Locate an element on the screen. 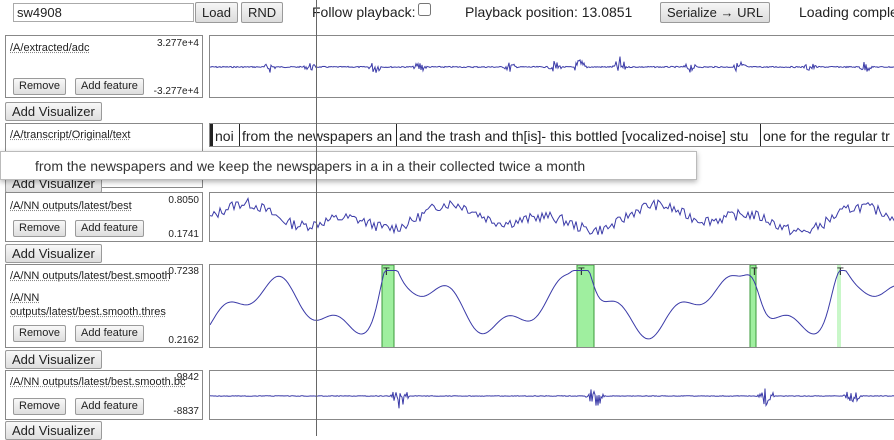 This screenshot has width=894, height=440. serialize-button: Serialize → URL is located at coordinates (715, 12).